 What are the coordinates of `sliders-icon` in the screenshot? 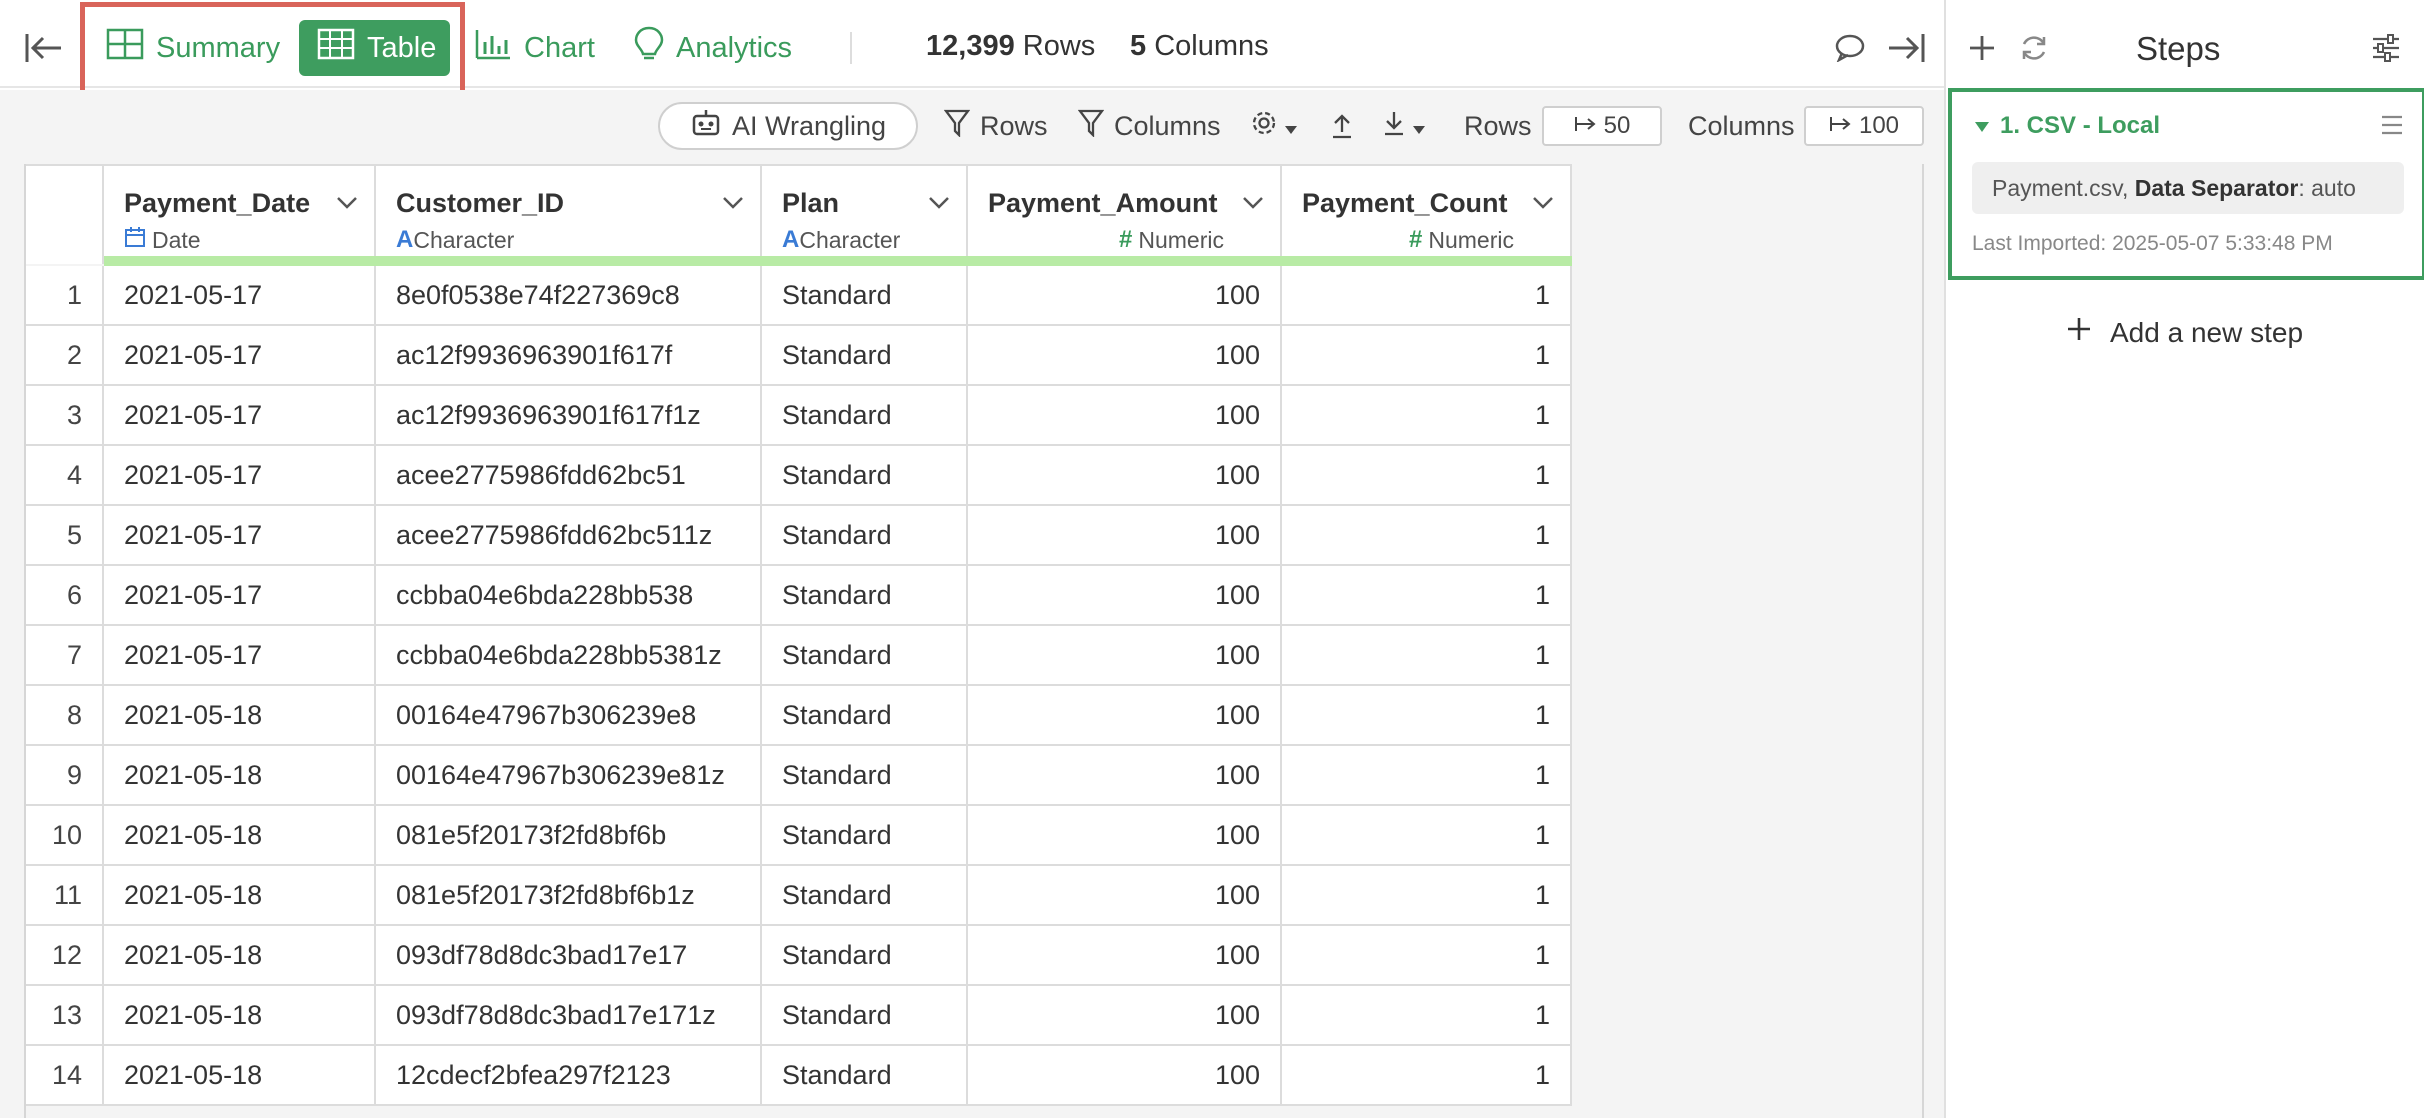 It's located at (2386, 48).